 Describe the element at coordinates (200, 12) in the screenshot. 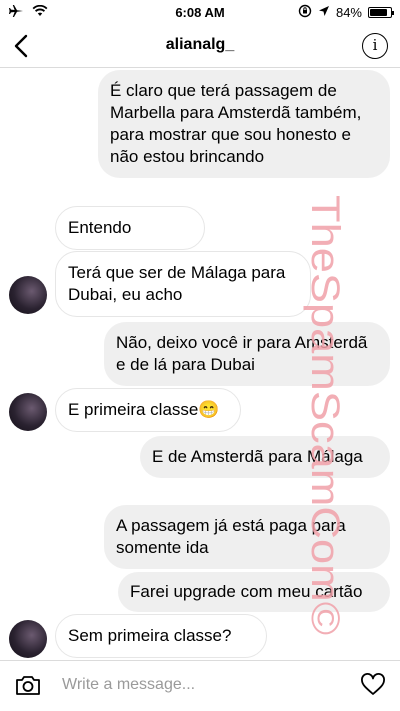

I see `status-bar: 6:08 AM 84%` at that location.